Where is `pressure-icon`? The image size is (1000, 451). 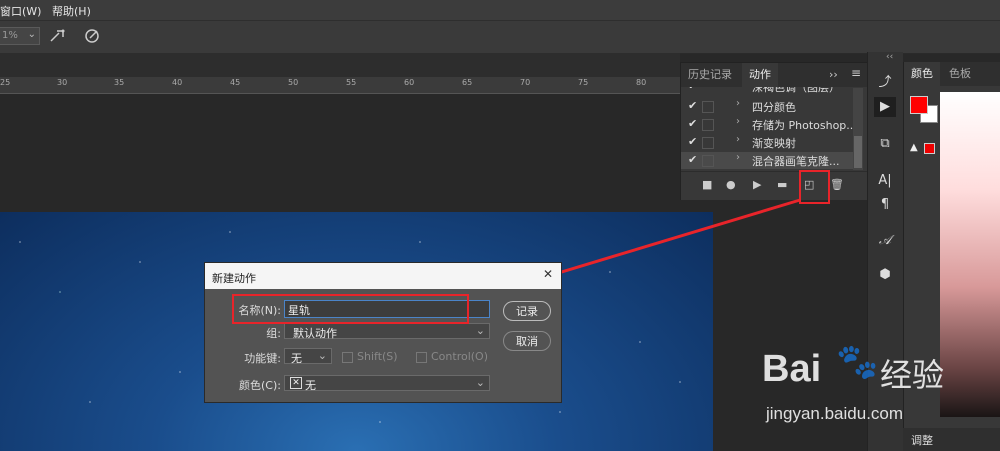 pressure-icon is located at coordinates (92, 36).